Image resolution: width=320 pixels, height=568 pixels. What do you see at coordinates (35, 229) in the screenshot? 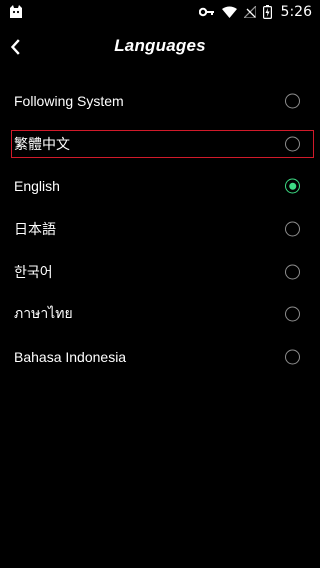
I see `language-label: 日本語` at bounding box center [35, 229].